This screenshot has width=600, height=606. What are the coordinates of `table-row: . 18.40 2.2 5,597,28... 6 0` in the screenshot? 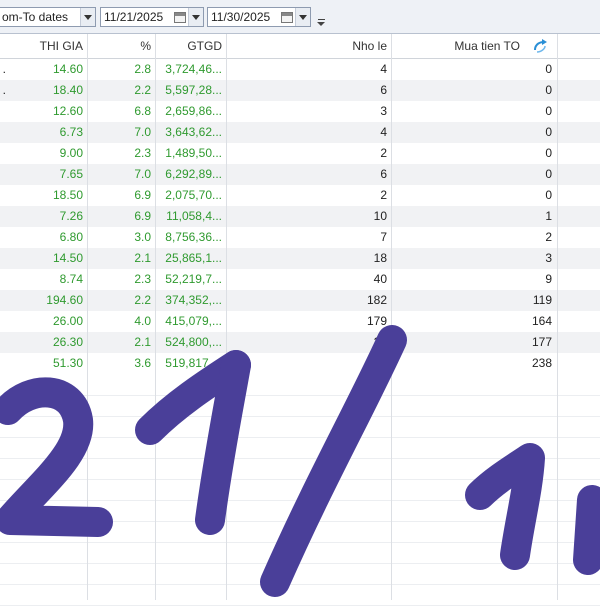 It's located at (300, 90).